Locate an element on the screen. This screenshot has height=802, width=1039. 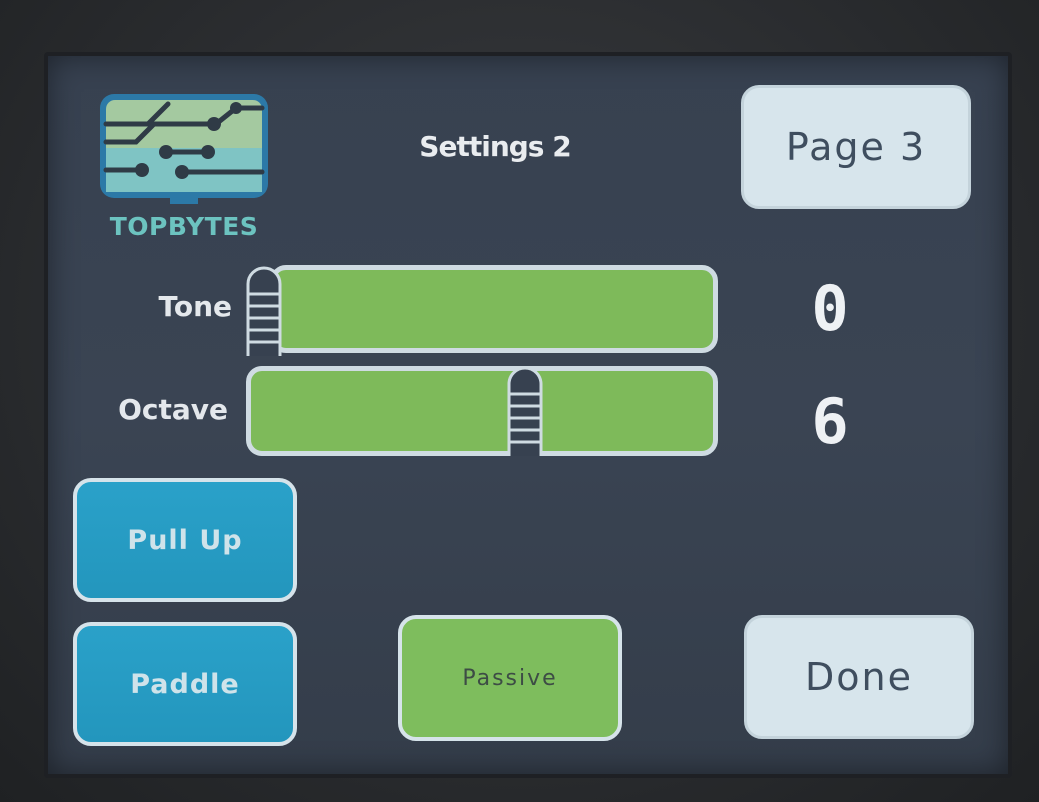
pull-up-button: Pull Up is located at coordinates (185, 540).